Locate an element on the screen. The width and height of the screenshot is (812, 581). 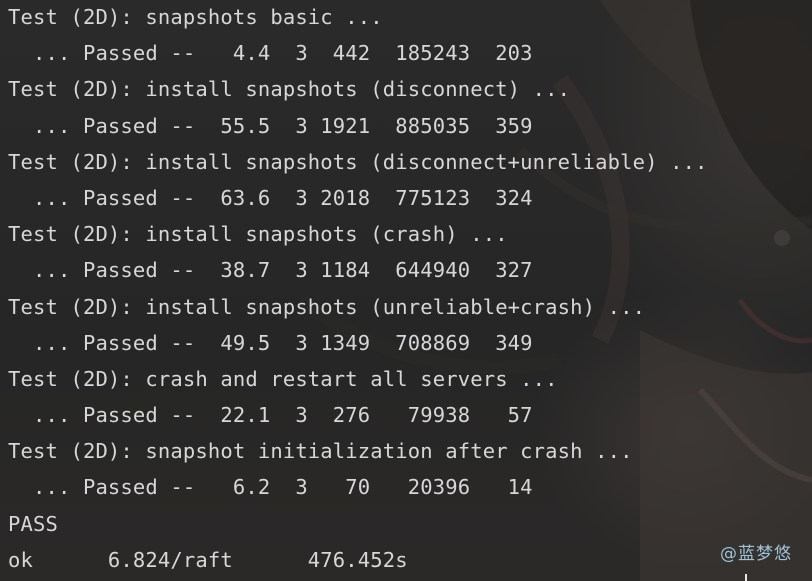
output-line-test-result: ... Passed -- 63.6 3 2018 775123 324 is located at coordinates (270, 197).